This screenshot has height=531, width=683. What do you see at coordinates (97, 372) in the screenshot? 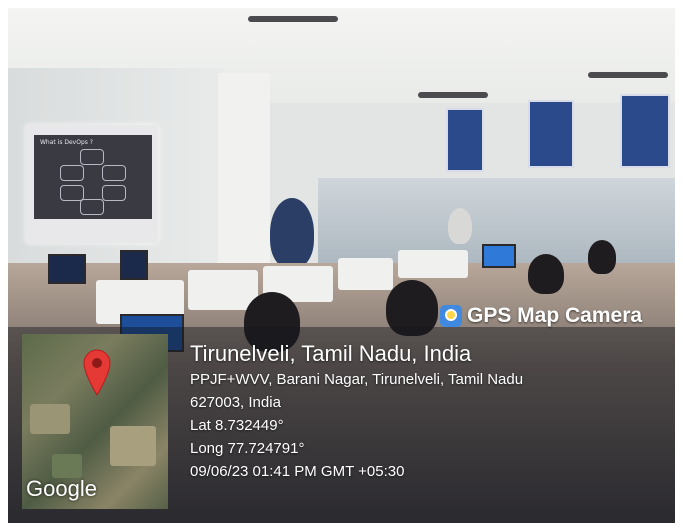
I see `map-pin-icon` at bounding box center [97, 372].